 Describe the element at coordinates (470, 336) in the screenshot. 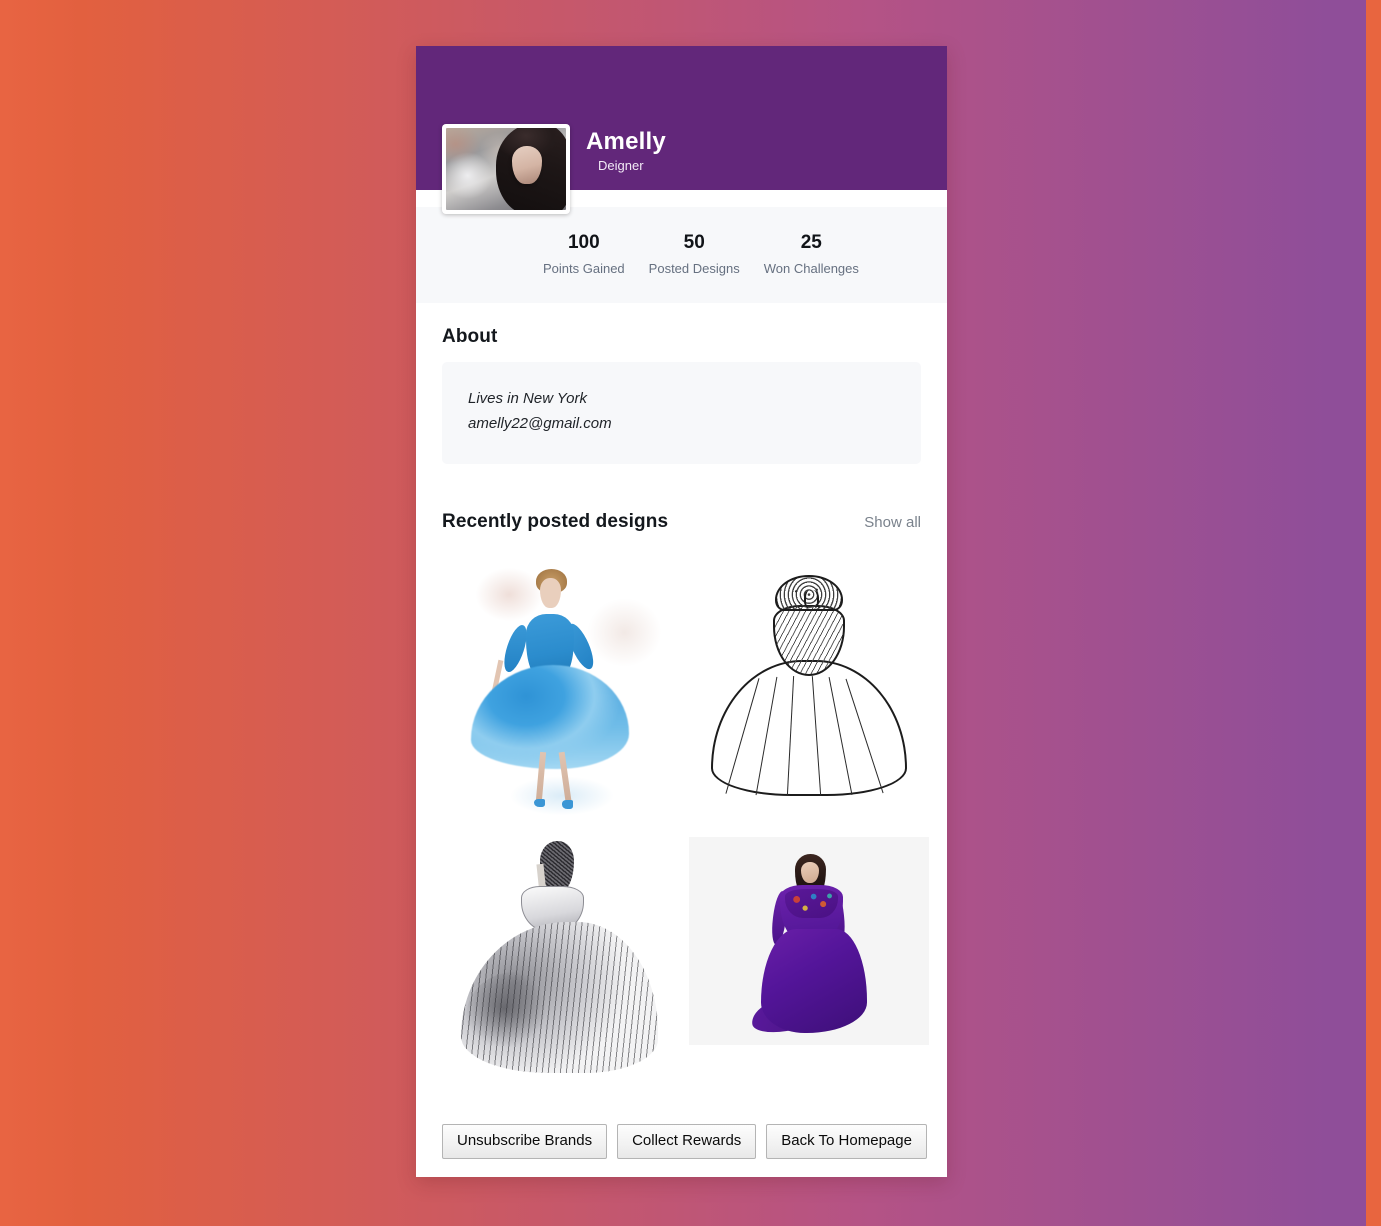

I see `about-title: About` at that location.